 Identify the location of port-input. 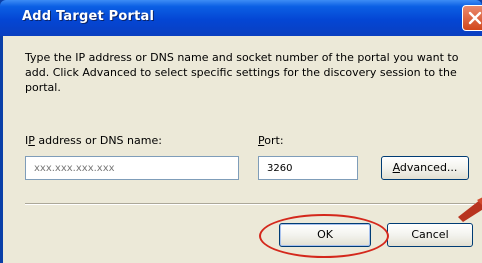
(308, 168).